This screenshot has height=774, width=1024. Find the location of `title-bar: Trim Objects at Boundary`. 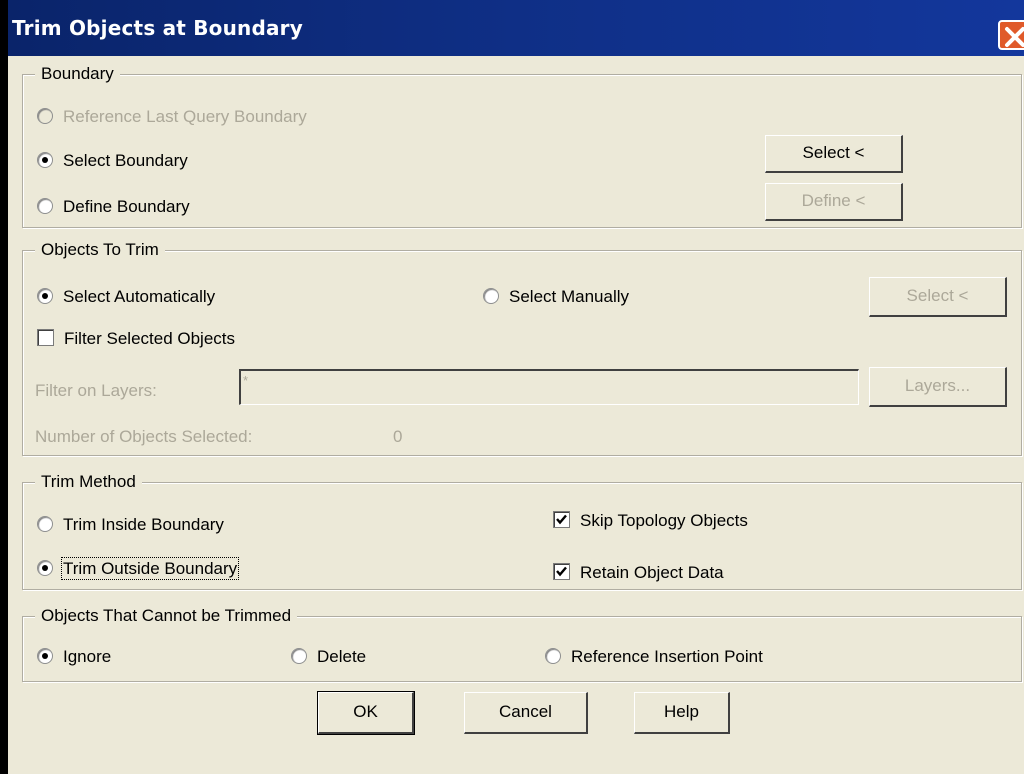

title-bar: Trim Objects at Boundary is located at coordinates (516, 28).